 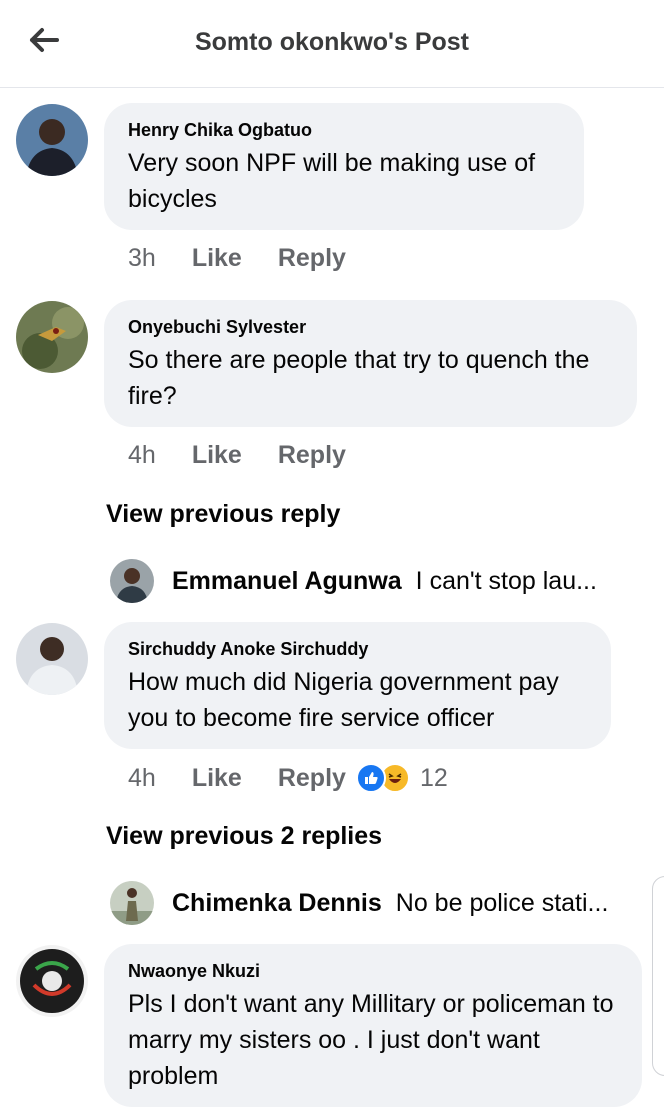 I want to click on view-previous-replies: View previous 2 replies, so click(x=244, y=836).